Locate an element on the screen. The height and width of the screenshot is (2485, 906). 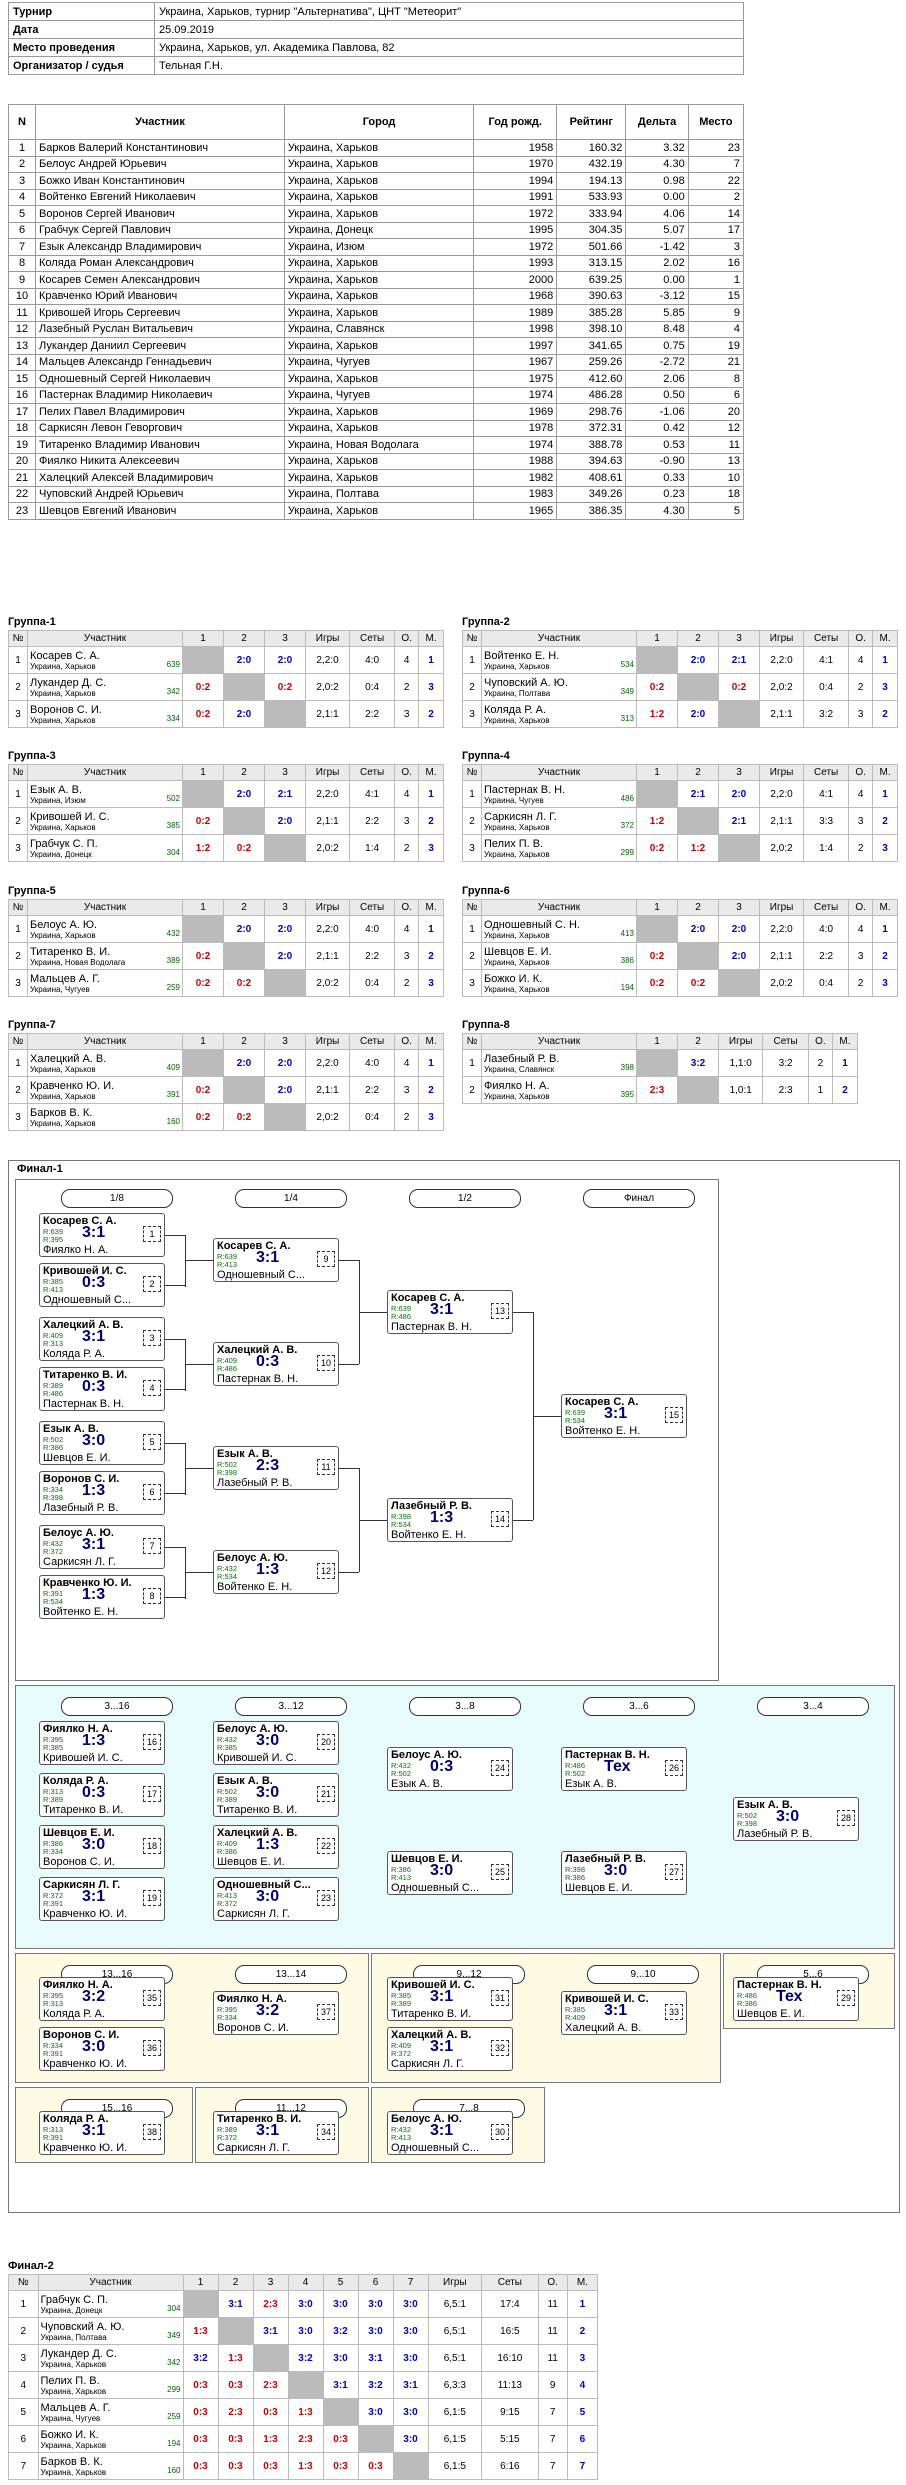
bracket-match: Фиялко Н. А. R:395 R:334 Воронов С. И. 3:2 37 is located at coordinates (276, 2013).